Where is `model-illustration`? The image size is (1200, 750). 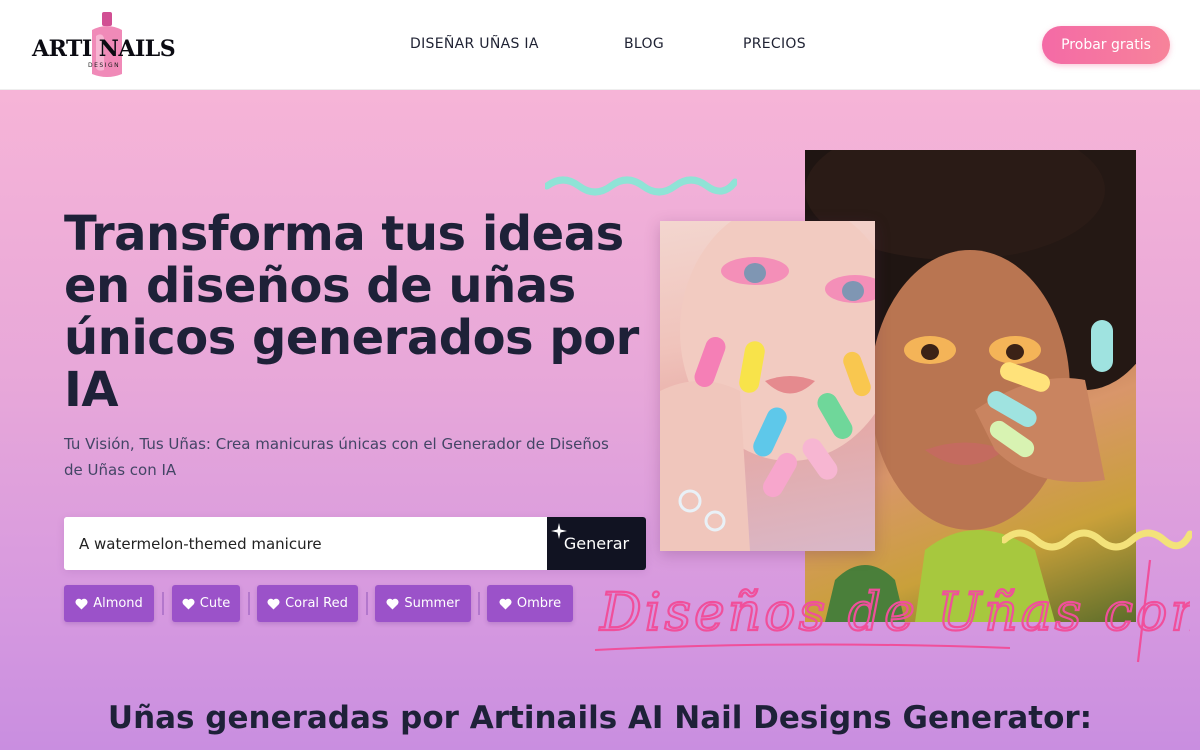
model-illustration is located at coordinates (767, 386).